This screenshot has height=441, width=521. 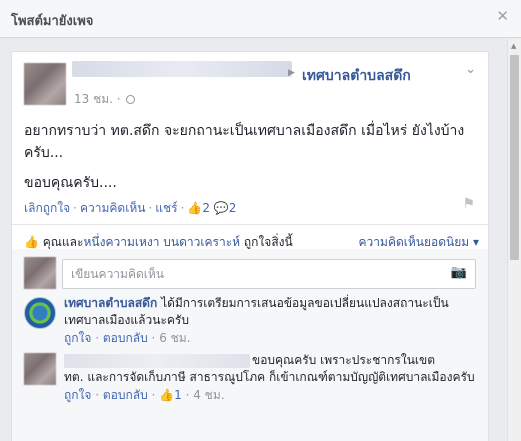 What do you see at coordinates (221, 208) in the screenshot?
I see `comment-bubble-icon: 💬` at bounding box center [221, 208].